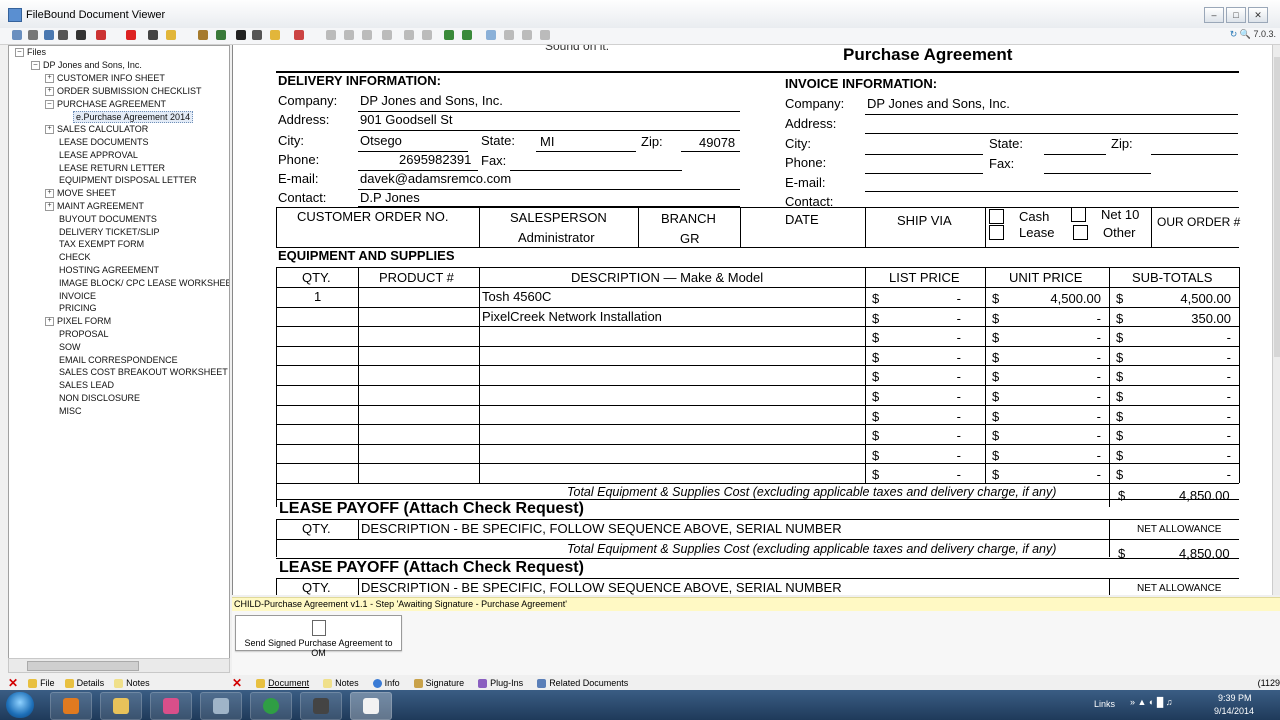  What do you see at coordinates (449, 35) in the screenshot?
I see `annotate-icon` at bounding box center [449, 35].